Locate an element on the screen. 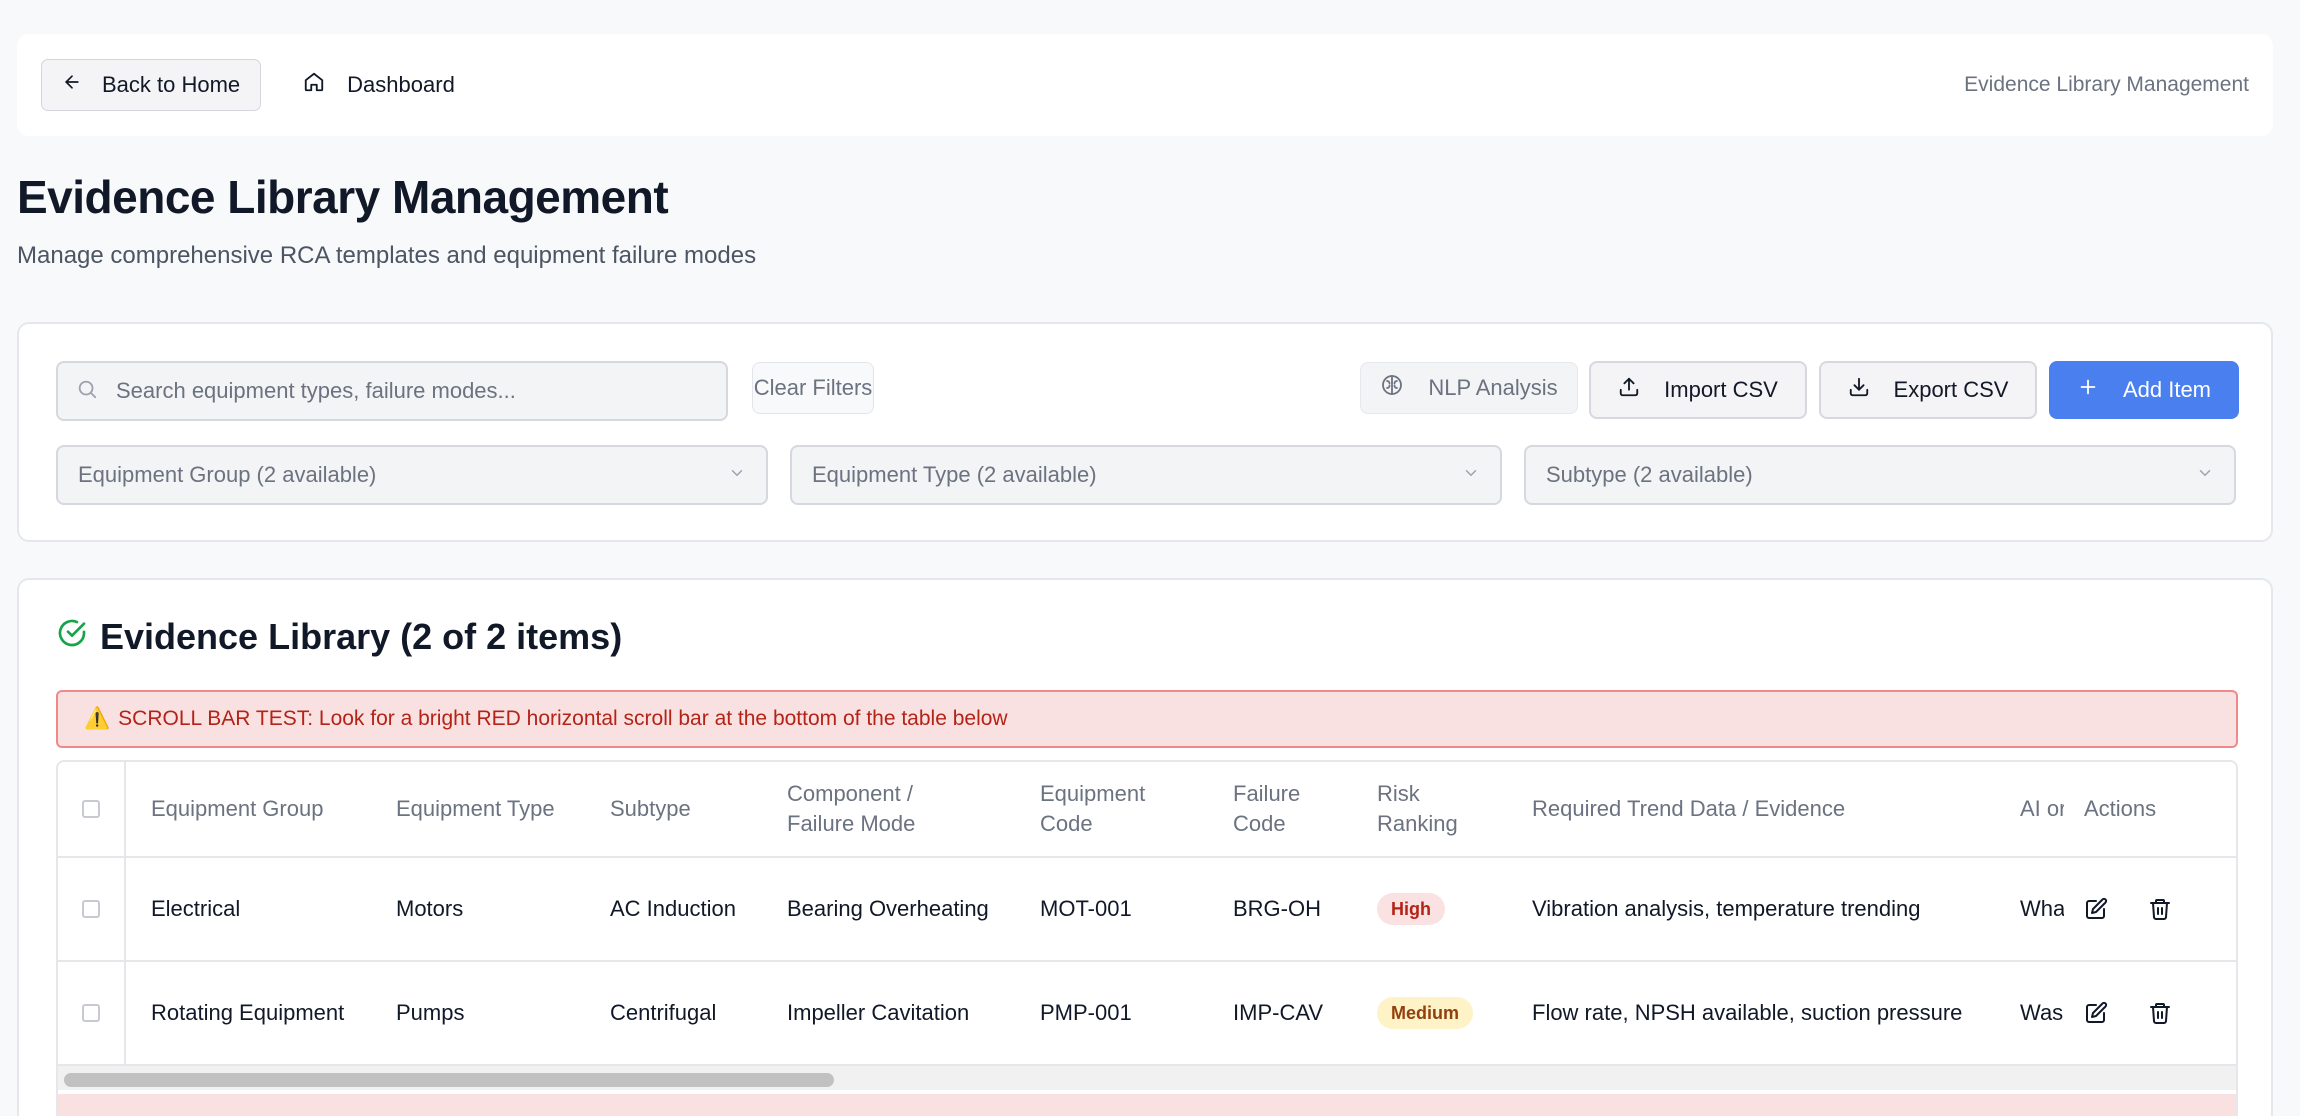 Image resolution: width=2300 pixels, height=1116 pixels. cell-subtype: AC Induction is located at coordinates (673, 908).